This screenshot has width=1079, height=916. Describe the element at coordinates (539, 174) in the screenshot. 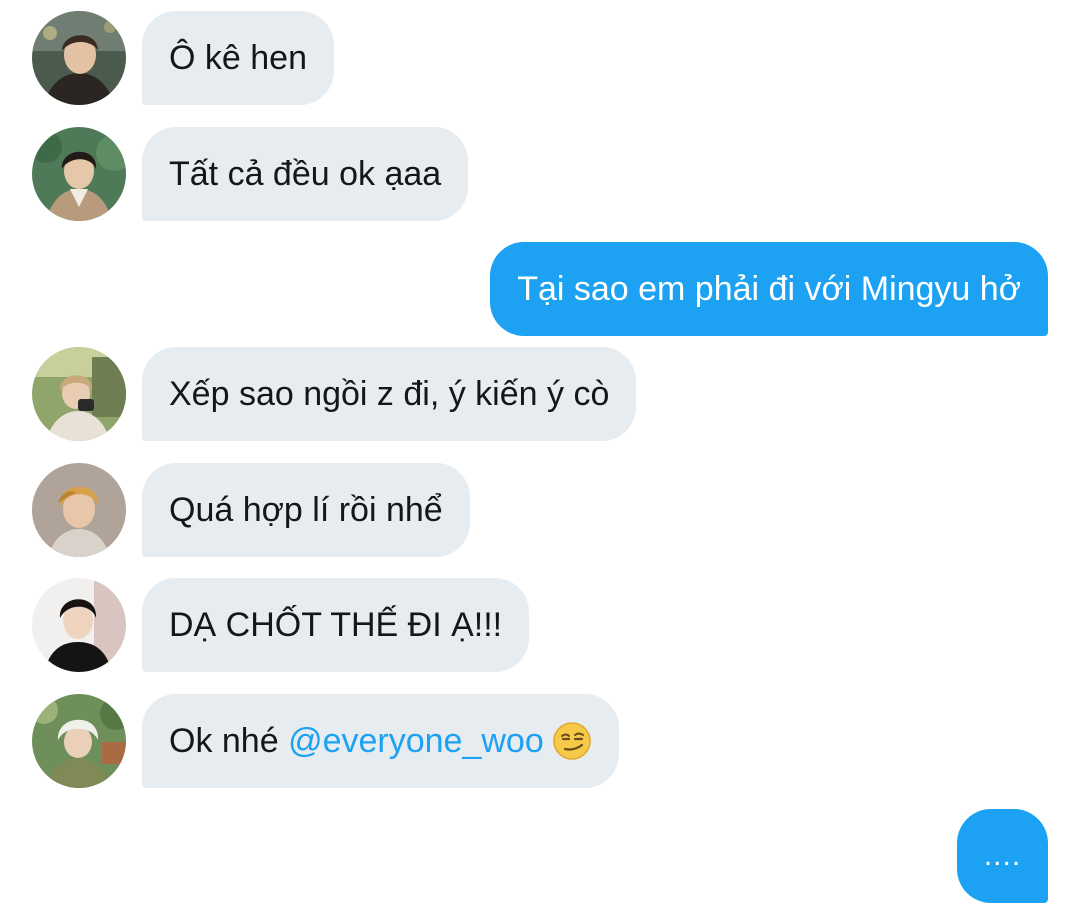

I see `message-row: Tất cả đều ok ạaa` at that location.